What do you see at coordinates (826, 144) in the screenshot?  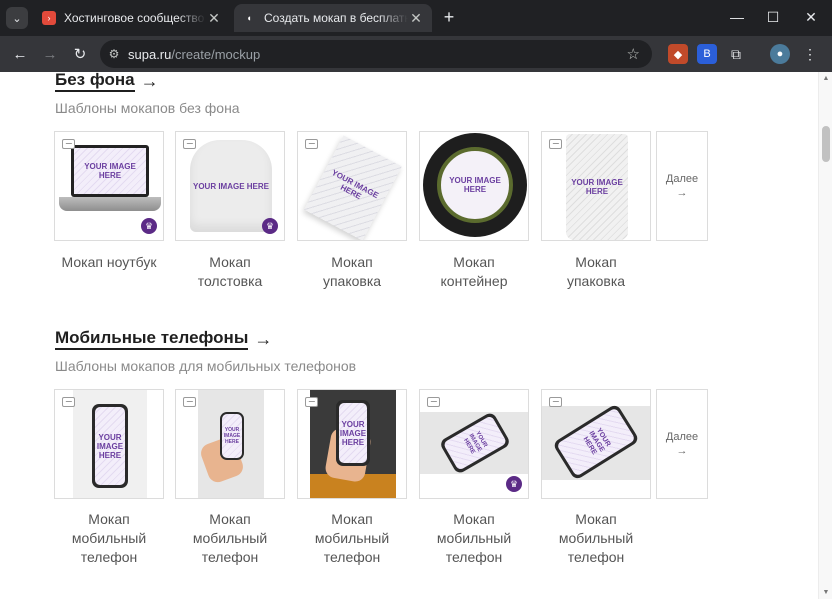 I see `scrollbar-thumb` at bounding box center [826, 144].